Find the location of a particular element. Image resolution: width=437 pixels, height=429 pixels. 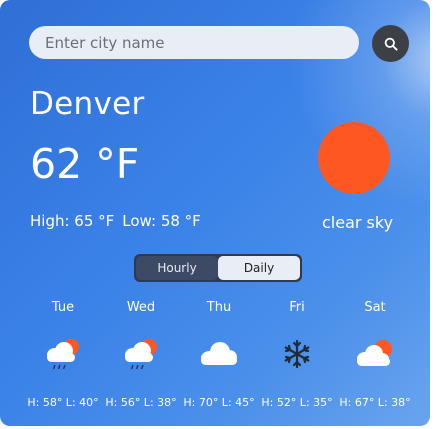

search-button is located at coordinates (390, 43).